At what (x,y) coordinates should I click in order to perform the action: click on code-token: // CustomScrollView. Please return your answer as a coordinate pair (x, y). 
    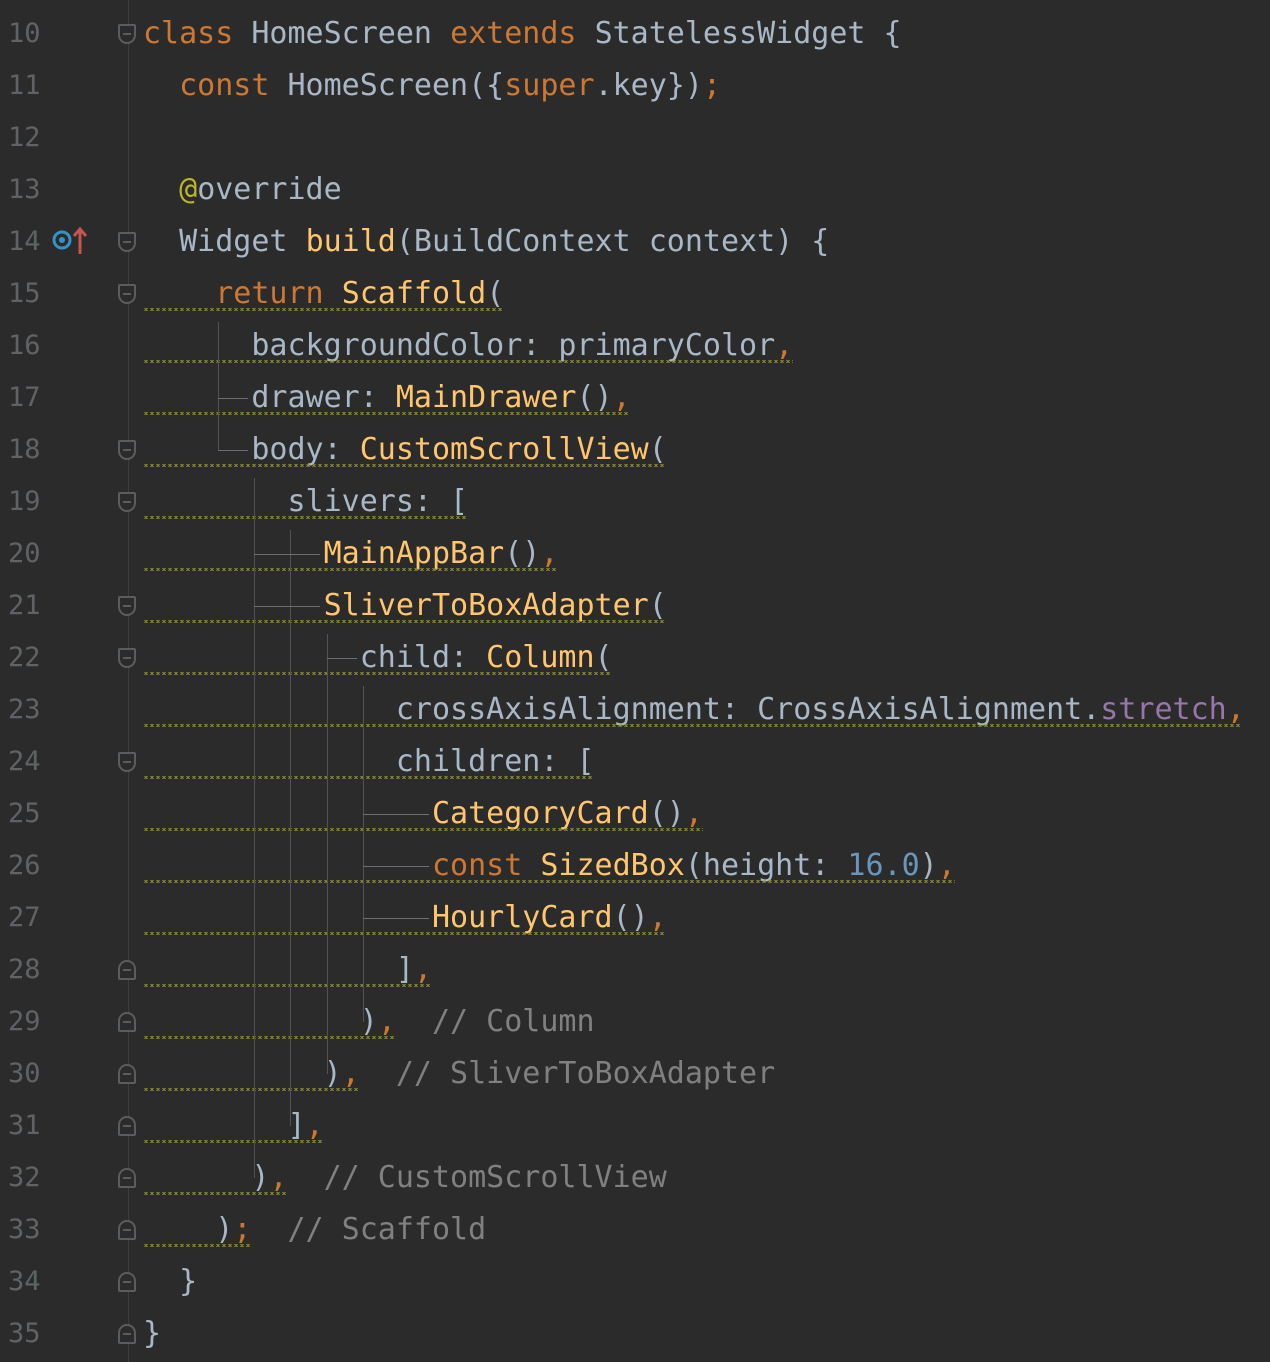
    Looking at the image, I should click on (477, 1177).